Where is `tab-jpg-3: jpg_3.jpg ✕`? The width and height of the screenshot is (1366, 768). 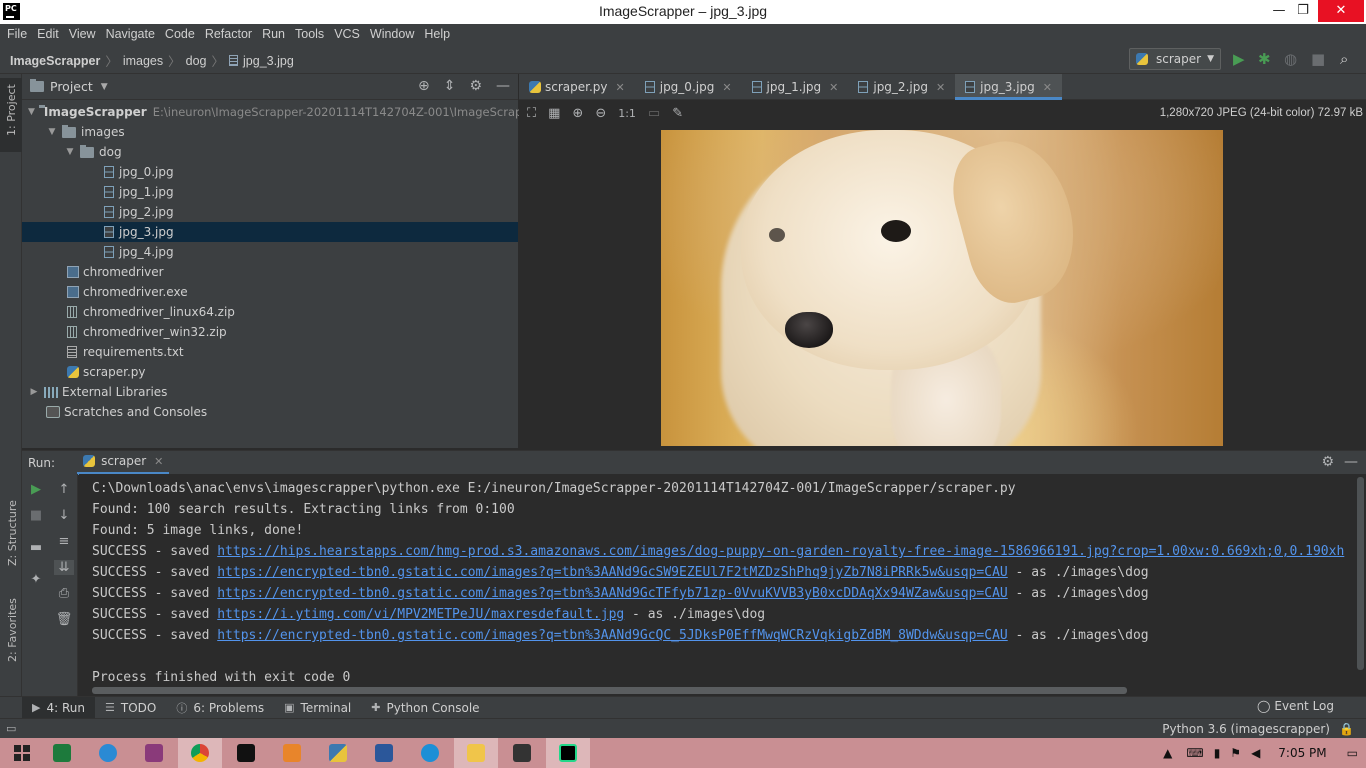
tab-jpg-3: jpg_3.jpg ✕ is located at coordinates (1008, 87).